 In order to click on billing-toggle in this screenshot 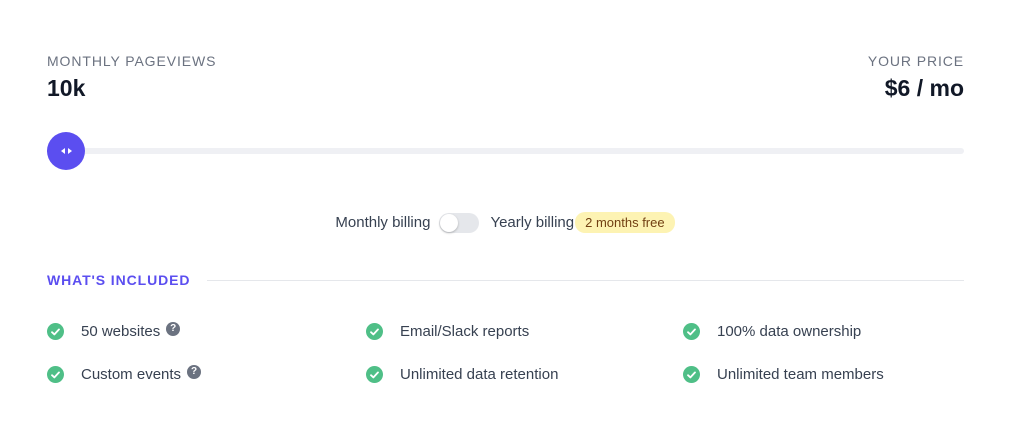, I will do `click(459, 222)`.